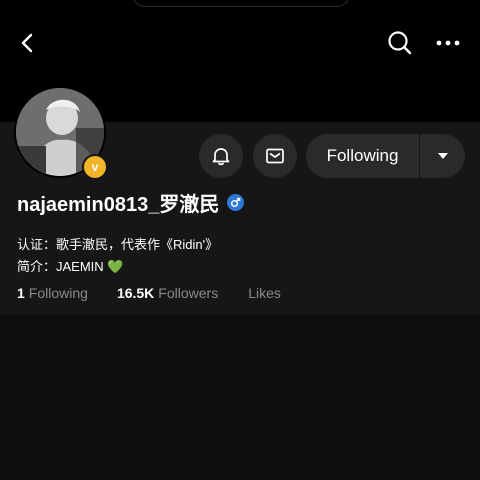 This screenshot has width=480, height=480. I want to click on more-button, so click(448, 43).